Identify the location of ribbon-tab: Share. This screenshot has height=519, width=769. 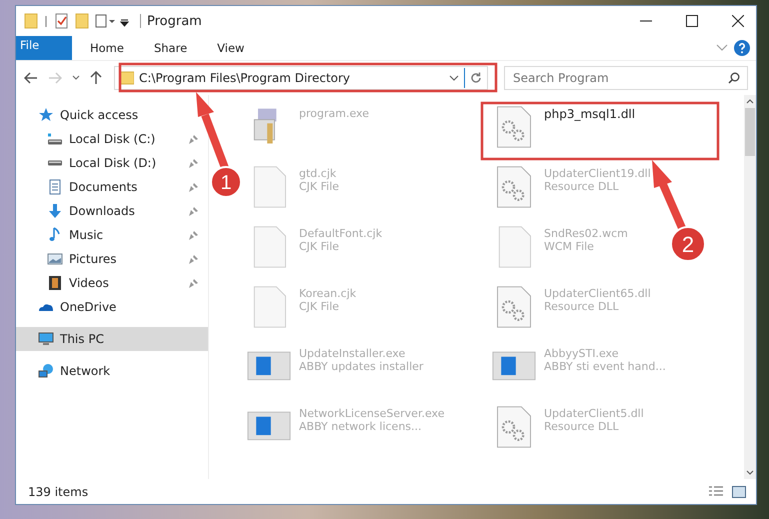
(171, 48).